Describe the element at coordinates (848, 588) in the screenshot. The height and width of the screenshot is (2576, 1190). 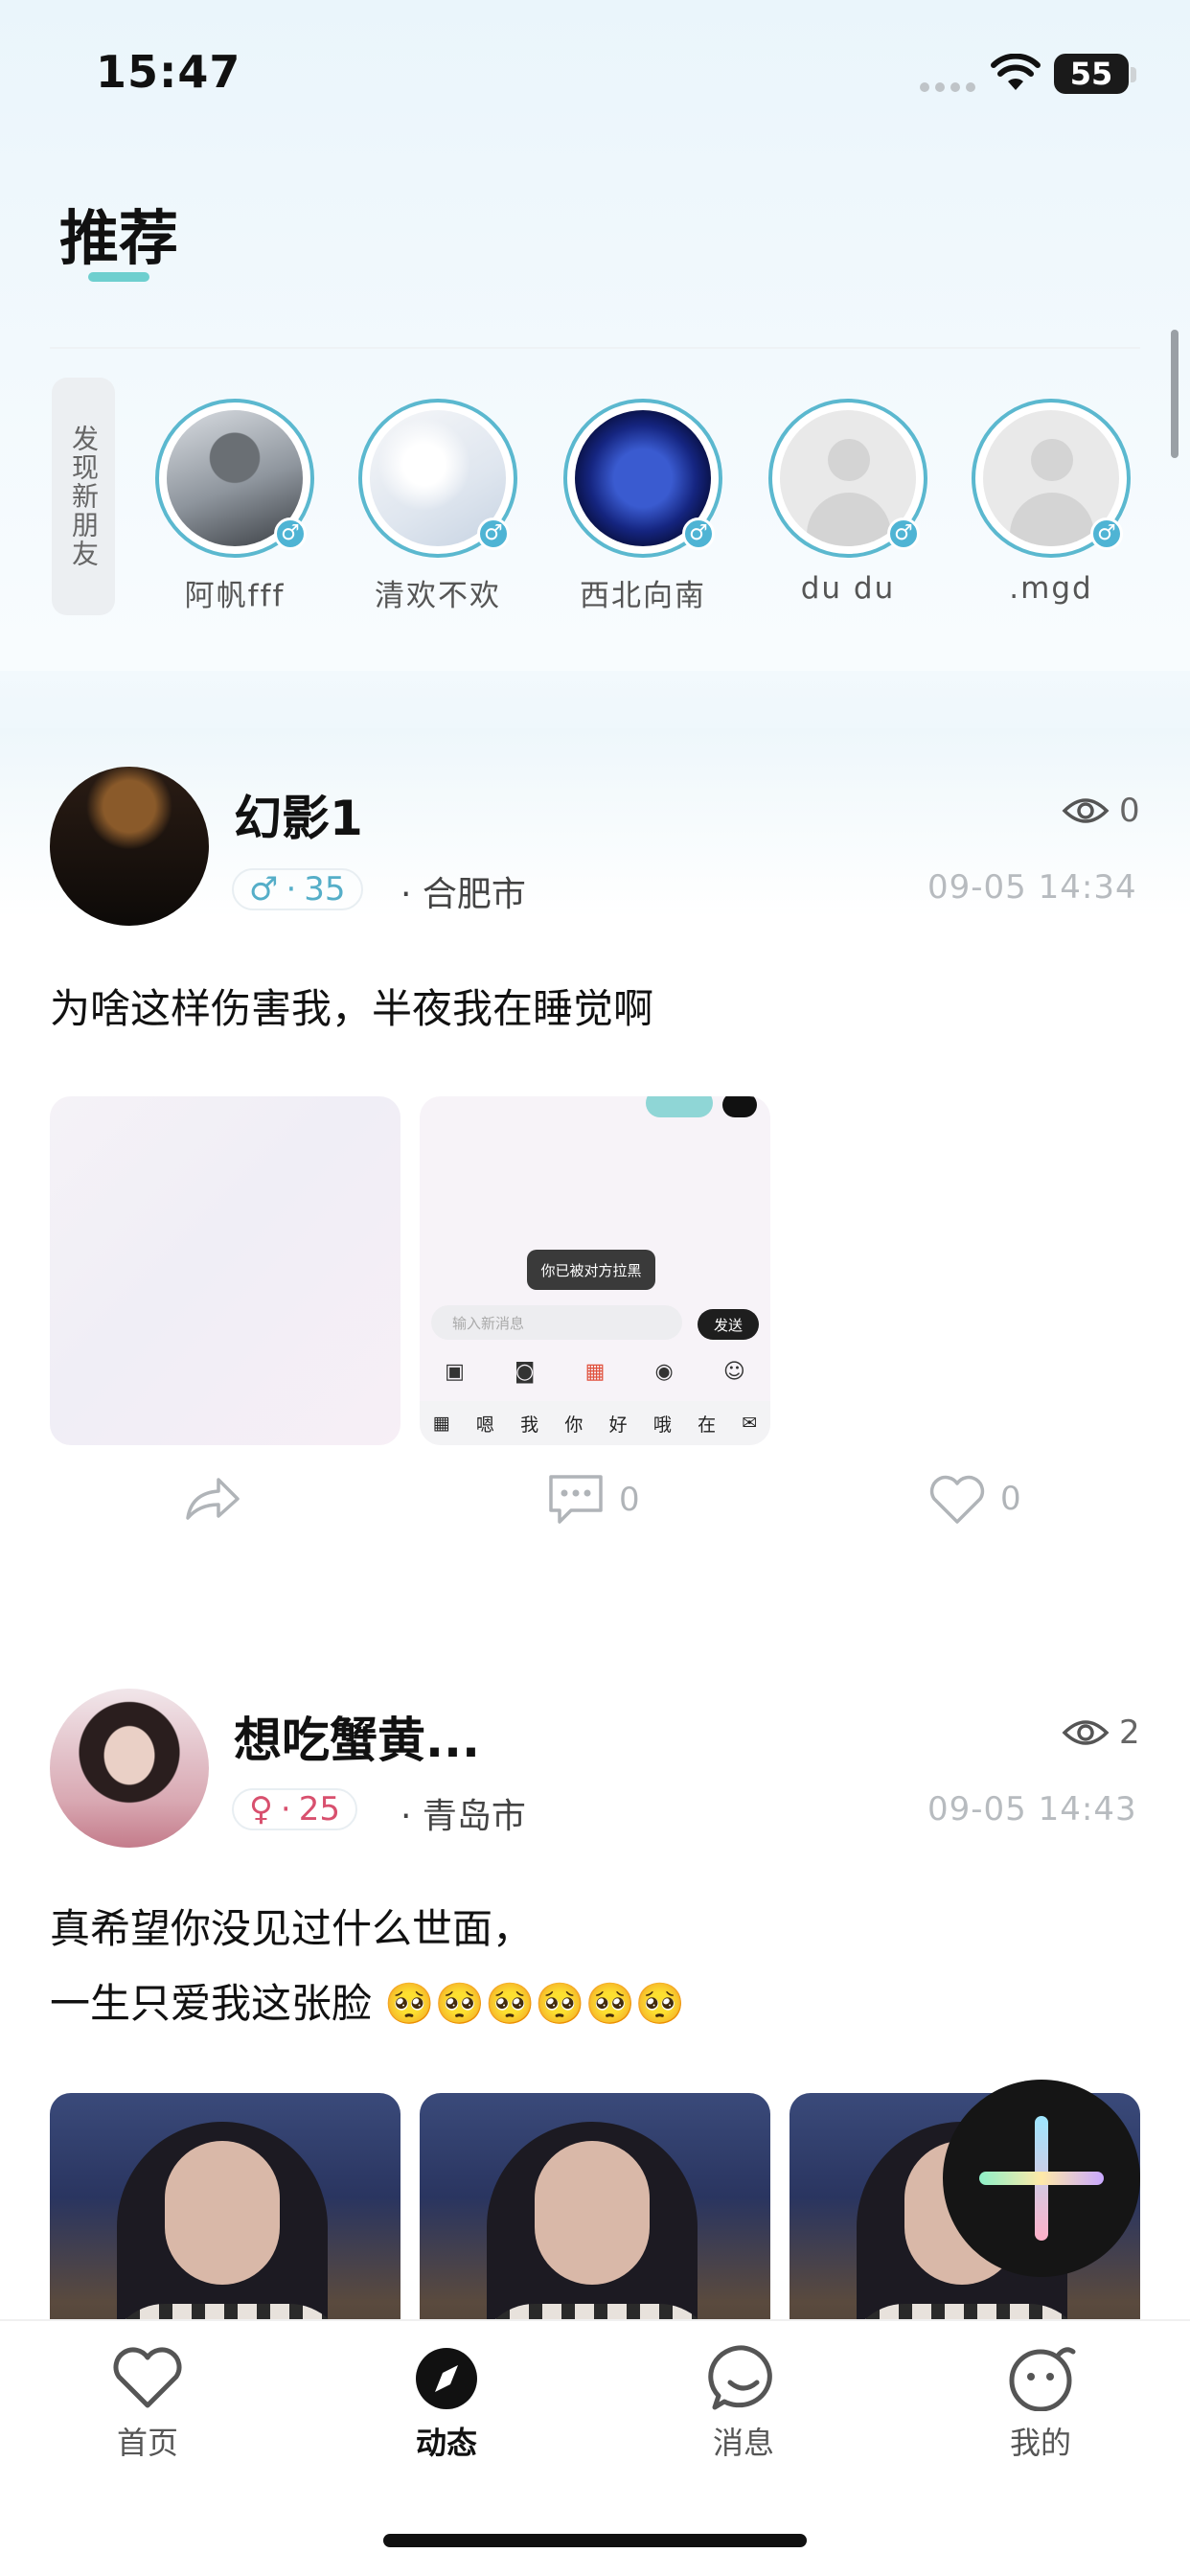
I see `friend-name: du du` at that location.